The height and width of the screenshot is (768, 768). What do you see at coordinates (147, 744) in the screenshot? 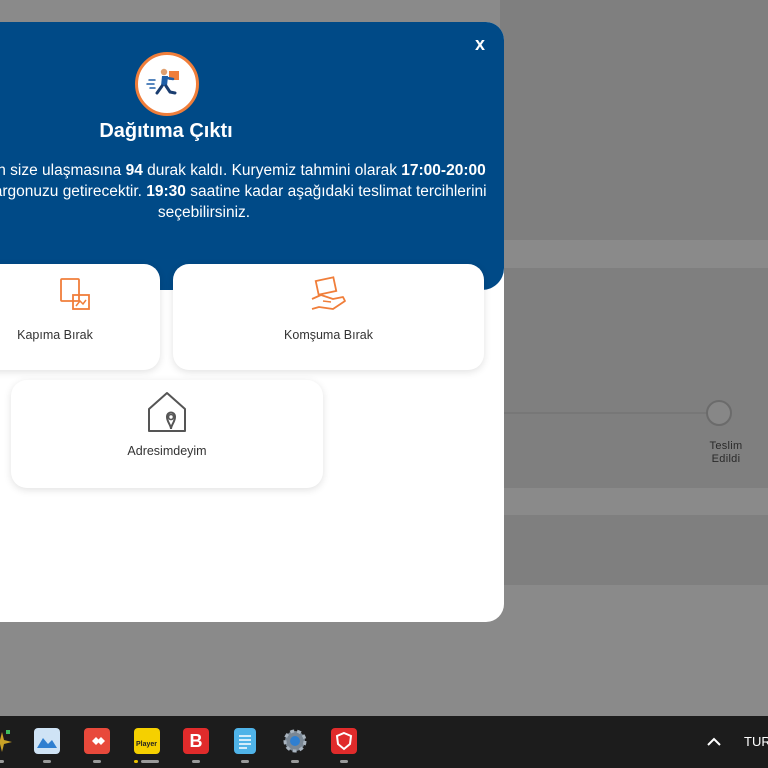
I see `player-app-label: Player` at bounding box center [147, 744].